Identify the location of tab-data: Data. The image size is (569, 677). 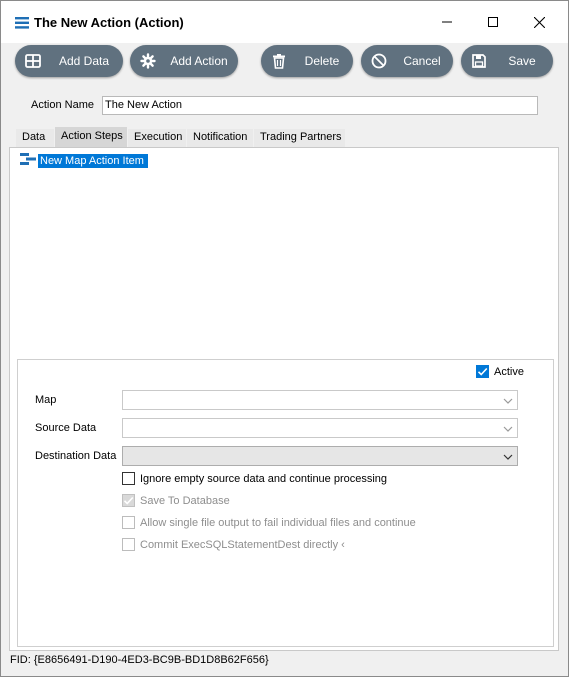
(35, 138).